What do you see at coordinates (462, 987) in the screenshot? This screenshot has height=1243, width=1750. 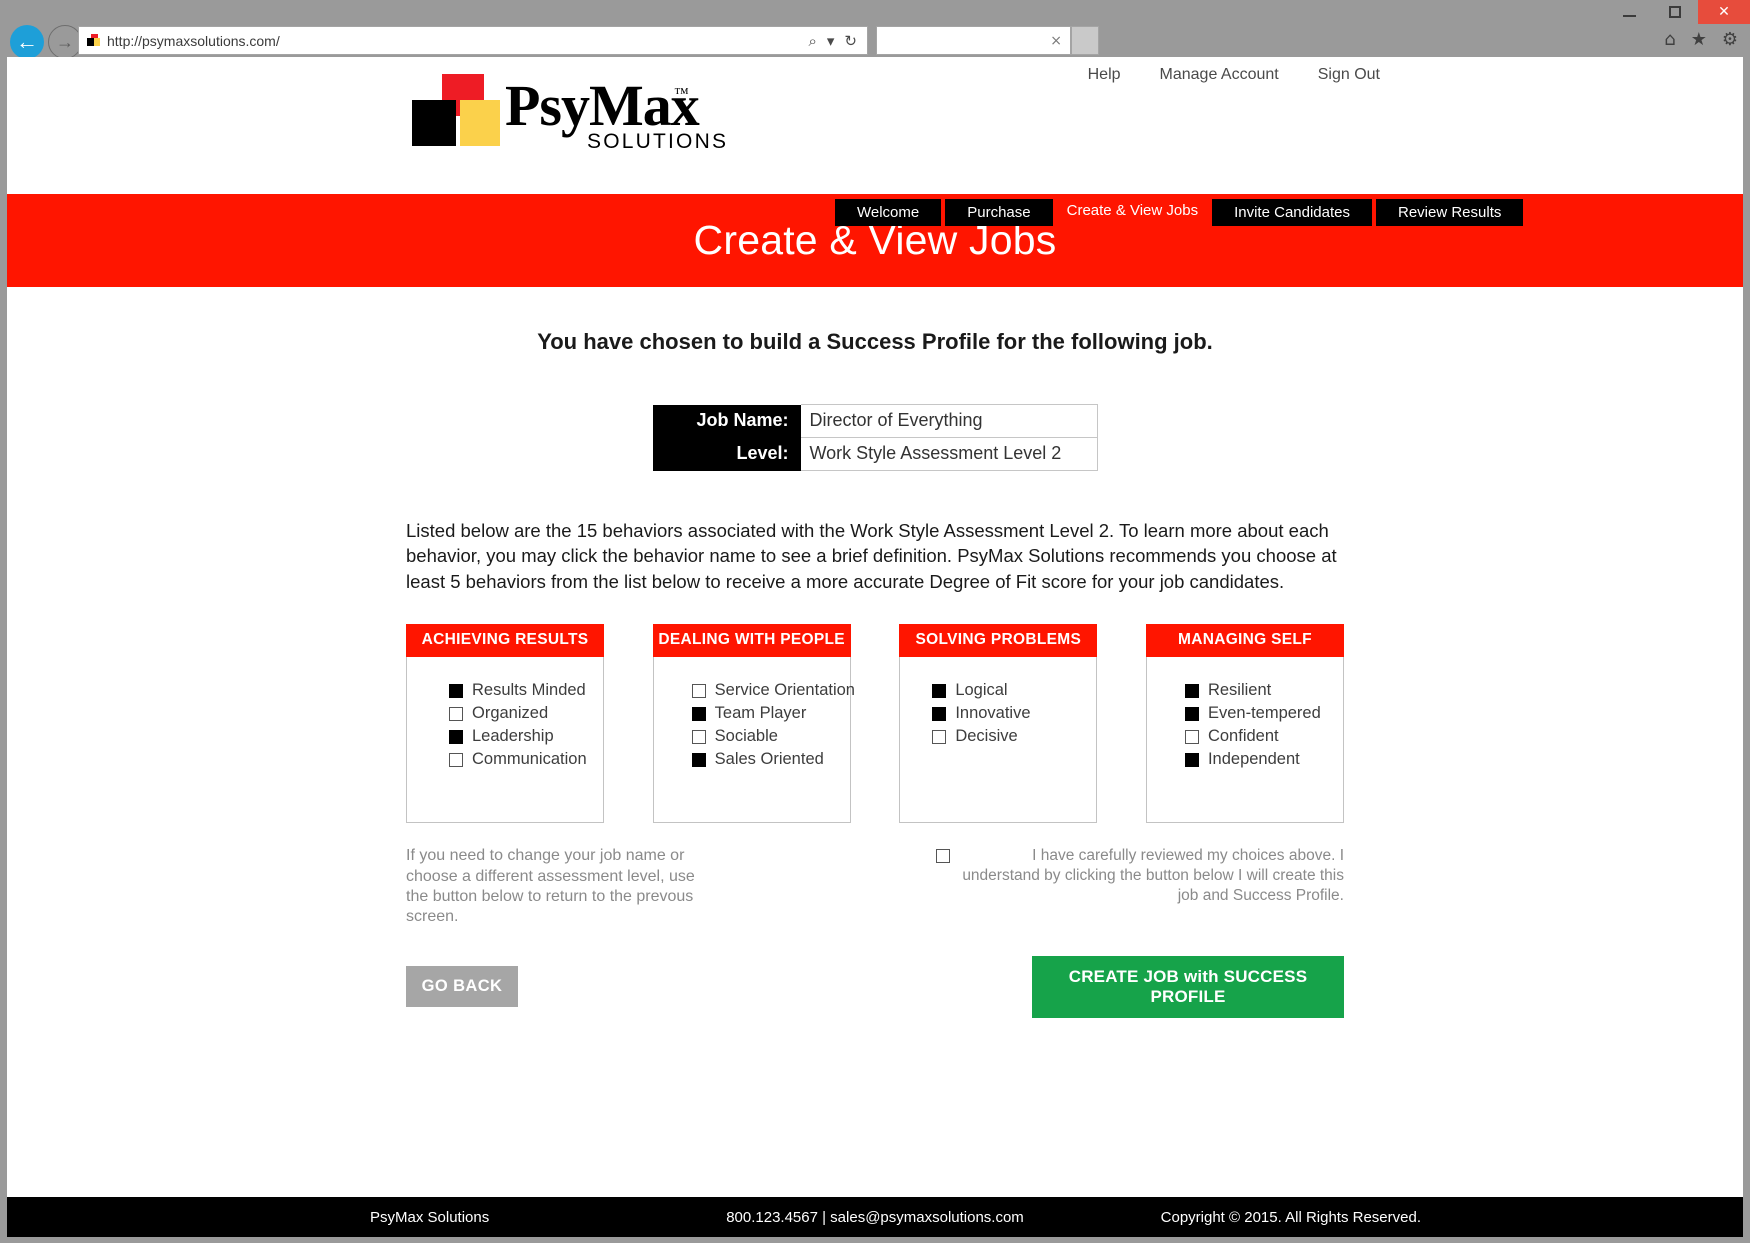 I see `go-back-button: GO BACK` at bounding box center [462, 987].